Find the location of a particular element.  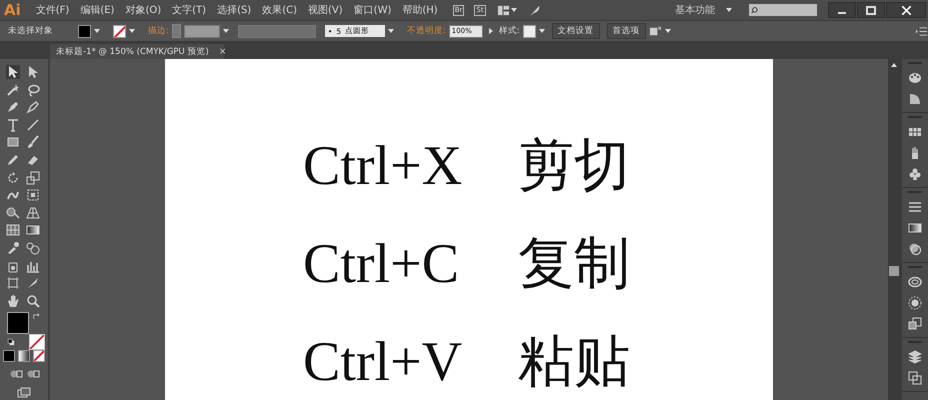

close-button is located at coordinates (906, 10).